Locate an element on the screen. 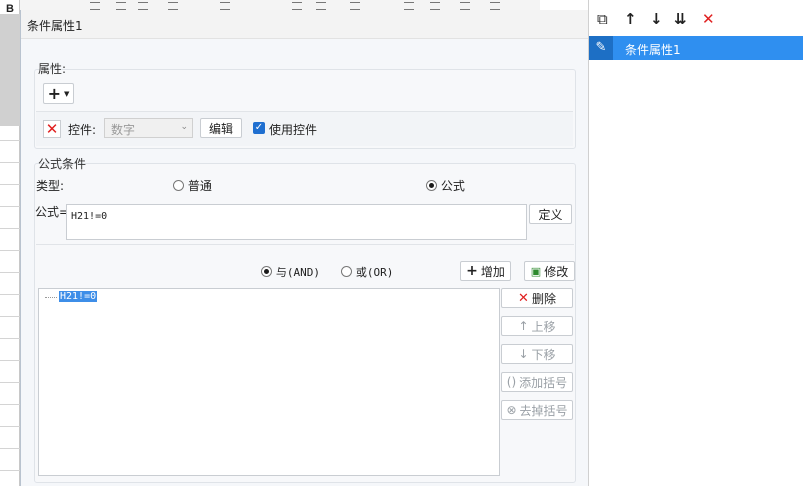 This screenshot has width=803, height=486. dialog-titlebar: 条件属性1 is located at coordinates (305, 24).